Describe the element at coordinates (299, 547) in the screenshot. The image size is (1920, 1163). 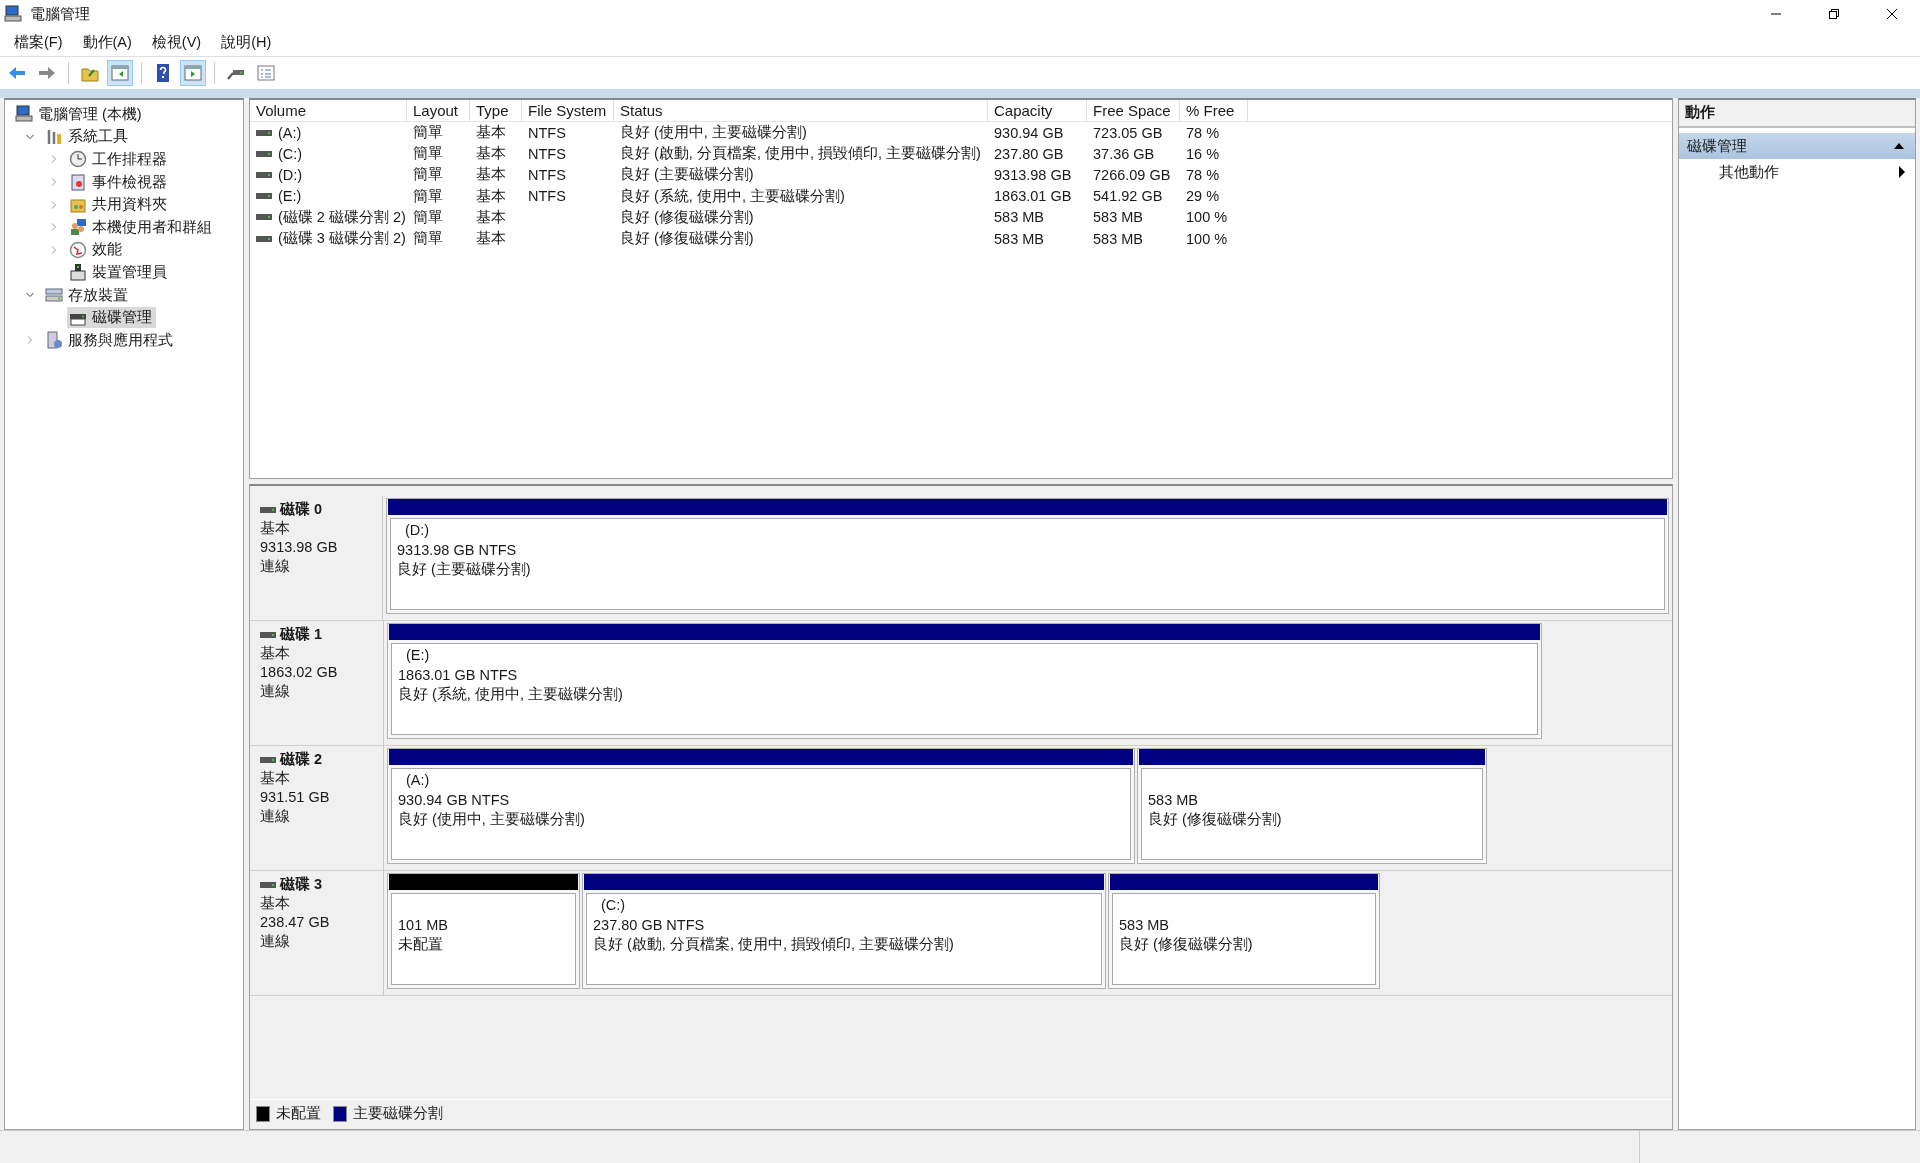
I see `disk-size: 9313.98 GB` at that location.